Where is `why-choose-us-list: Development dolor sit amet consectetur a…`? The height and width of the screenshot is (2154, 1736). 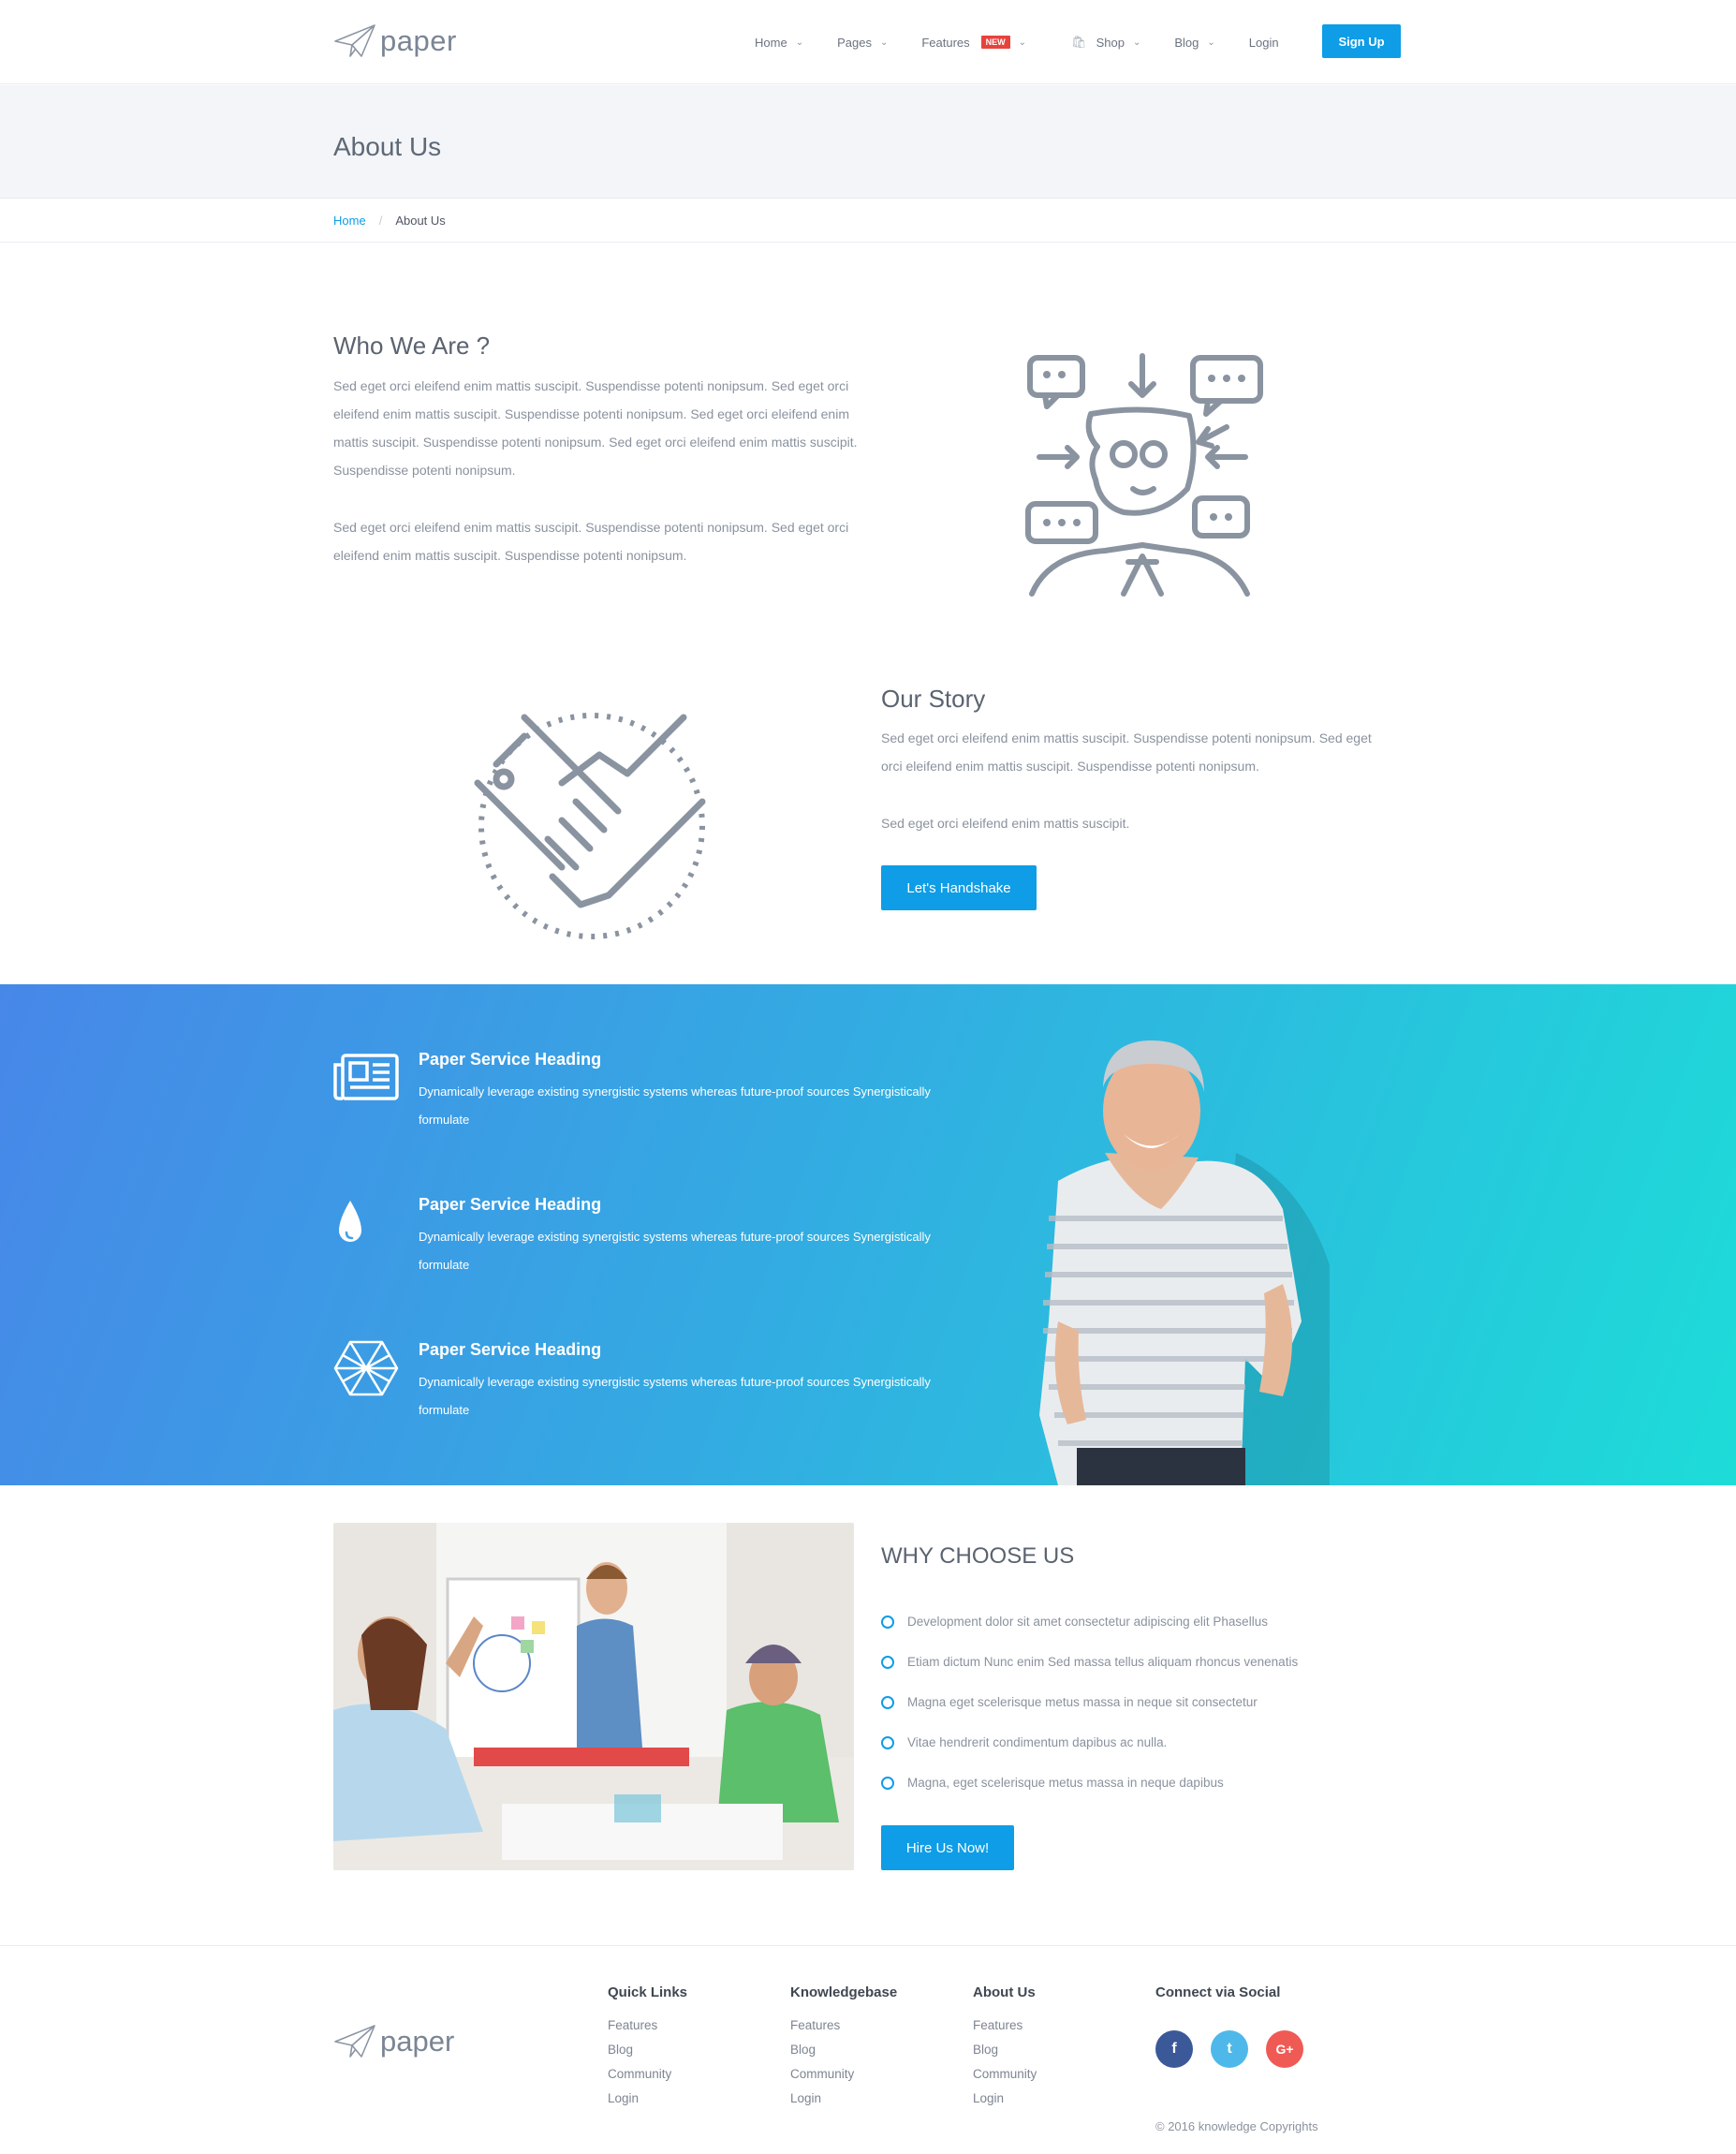 why-choose-us-list: Development dolor sit amet consectetur a… is located at coordinates (1089, 1702).